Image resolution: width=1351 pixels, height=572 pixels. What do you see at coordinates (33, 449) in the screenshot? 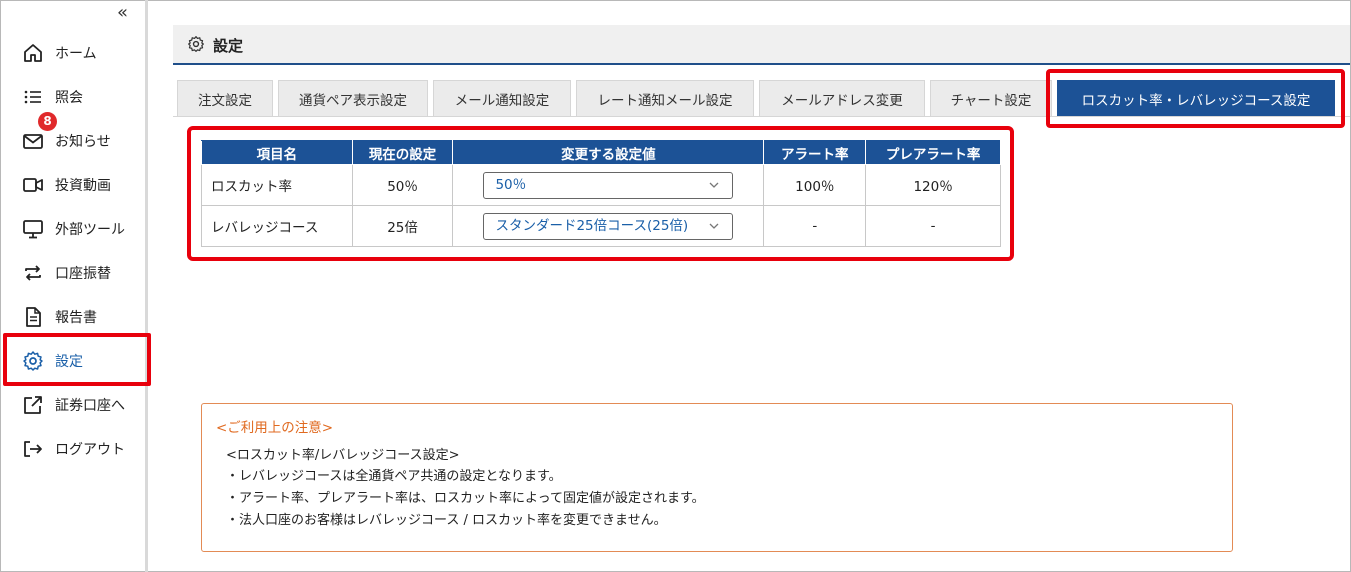
I see `logout-icon` at bounding box center [33, 449].